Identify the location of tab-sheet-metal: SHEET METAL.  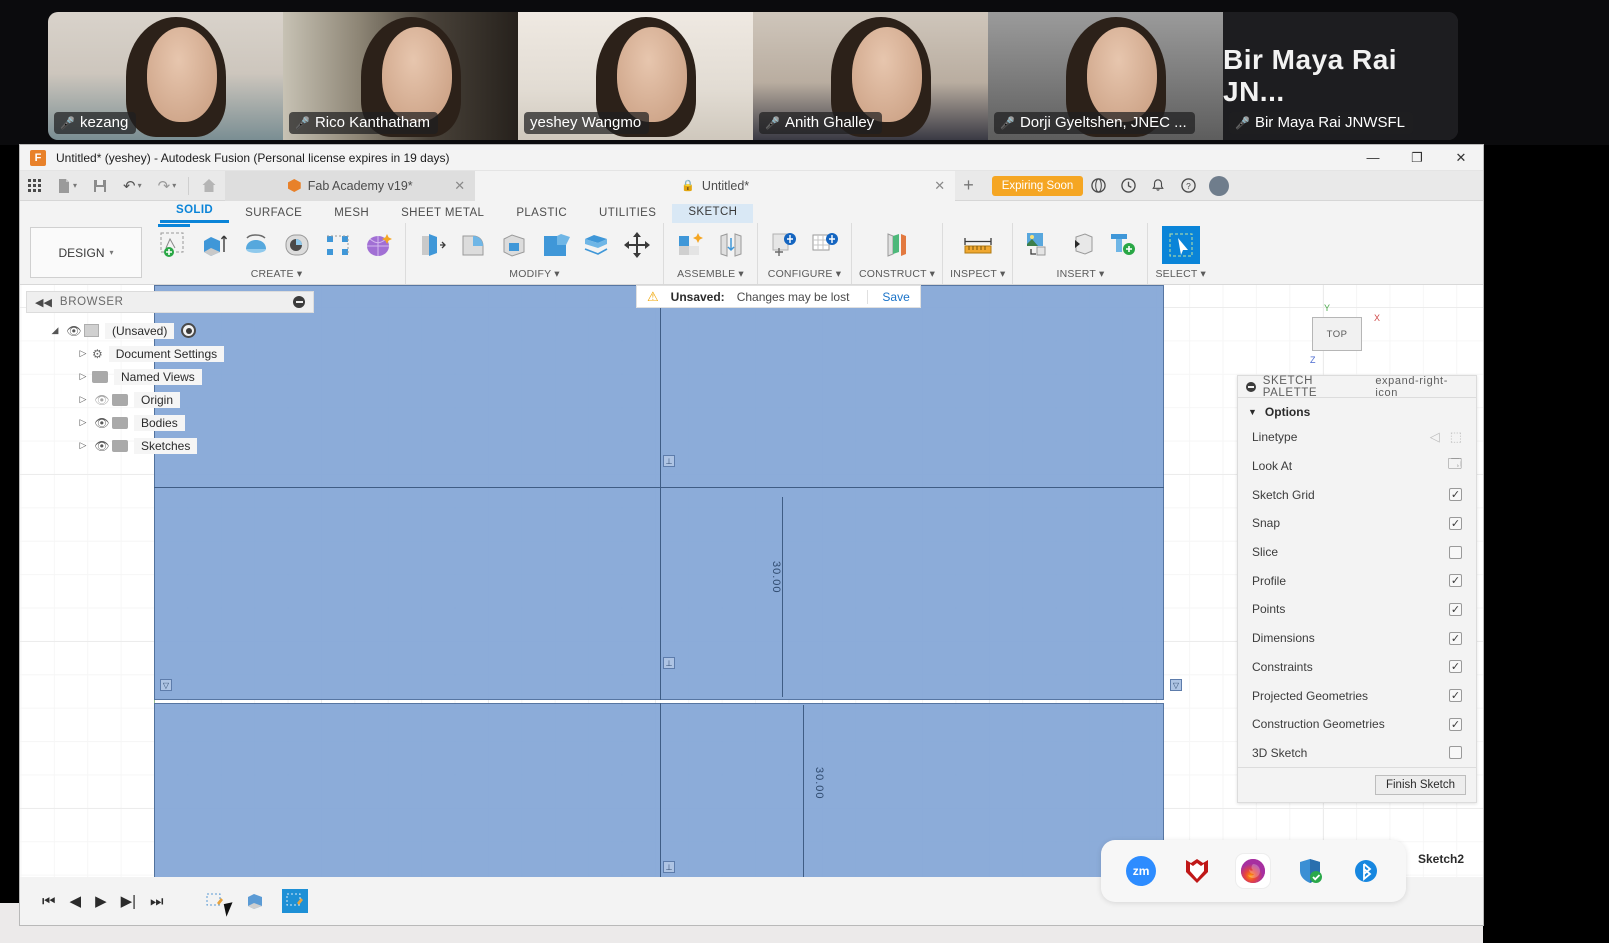
(442, 214).